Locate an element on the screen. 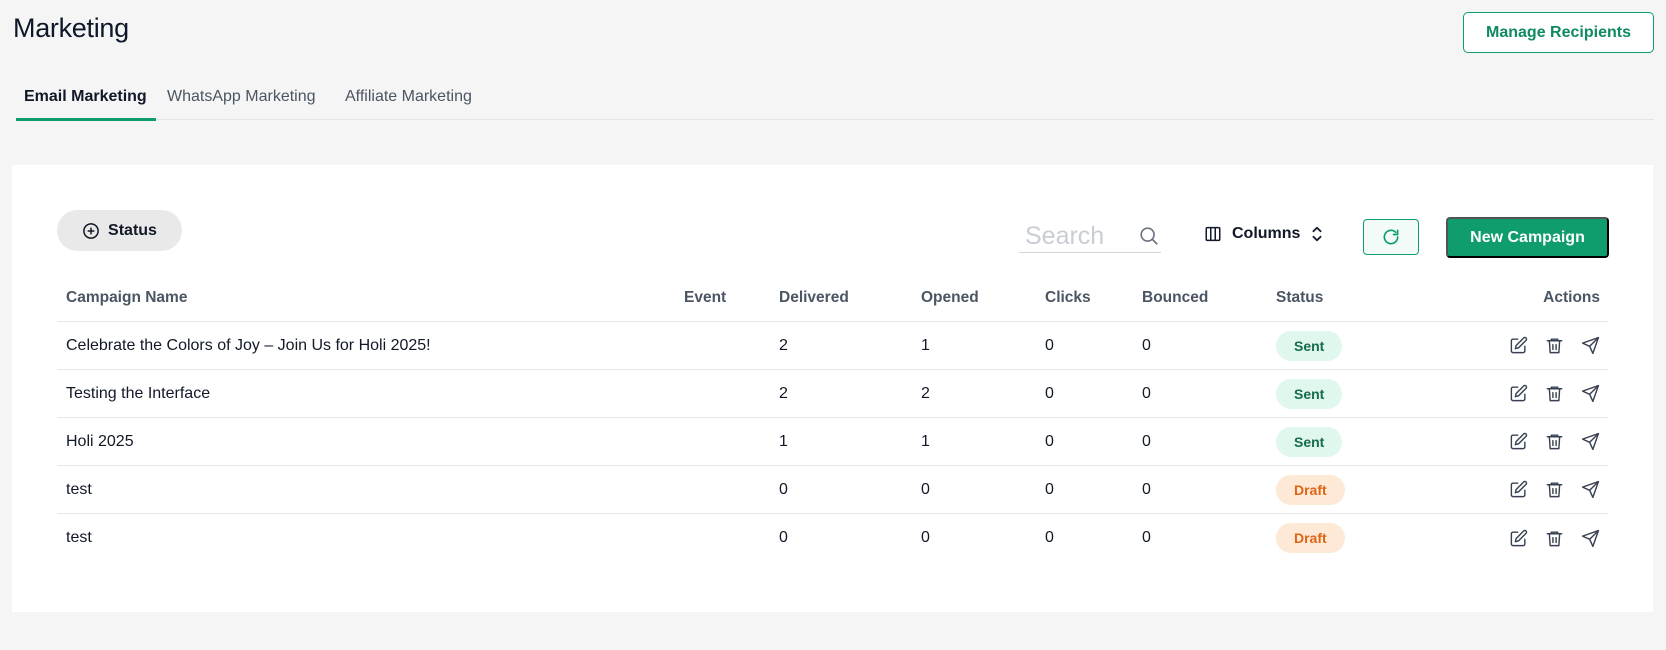 This screenshot has width=1666, height=650. tab-email-marketing: Email Marketing is located at coordinates (86, 99).